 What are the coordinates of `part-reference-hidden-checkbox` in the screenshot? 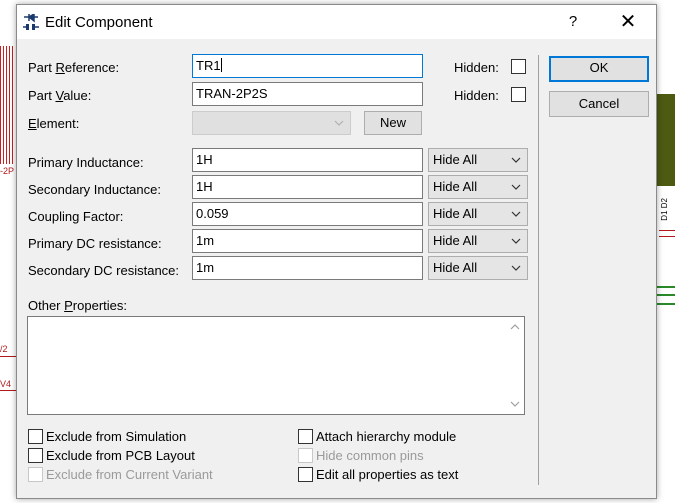 It's located at (518, 66).